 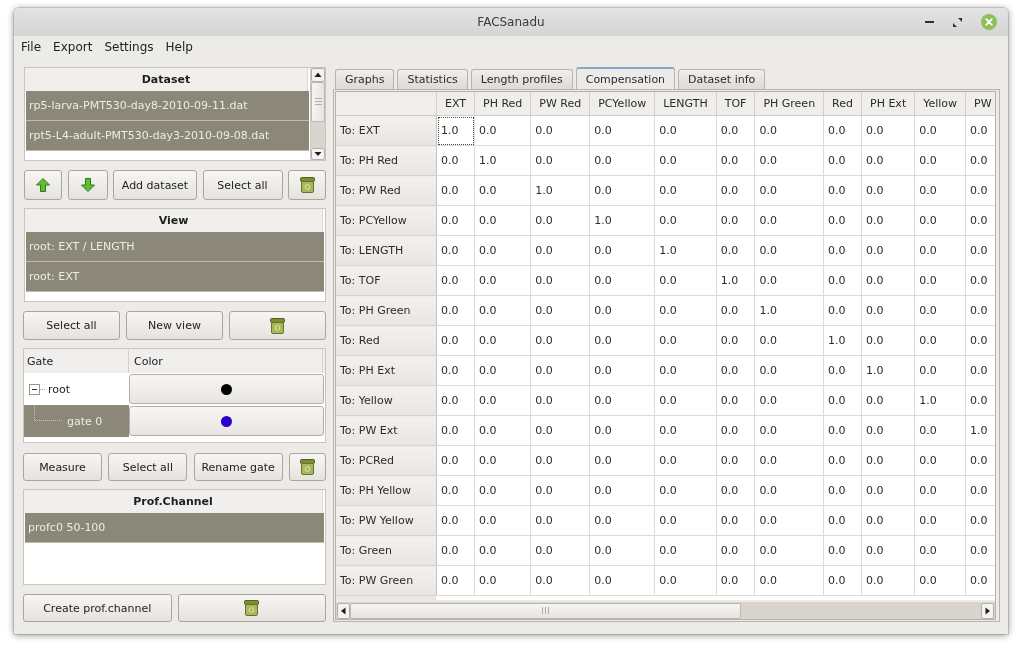 I want to click on collapse-icon, so click(x=37, y=389).